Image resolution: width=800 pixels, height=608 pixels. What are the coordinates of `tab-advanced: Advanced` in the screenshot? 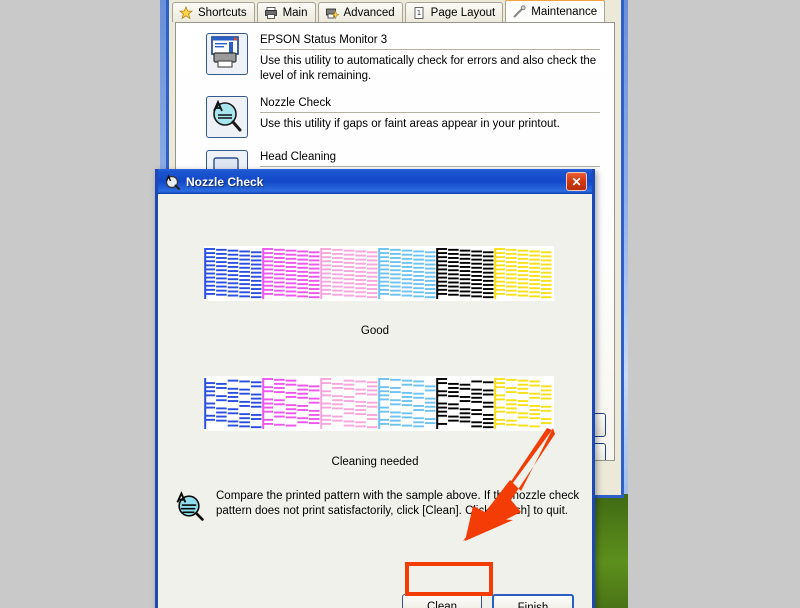 It's located at (360, 12).